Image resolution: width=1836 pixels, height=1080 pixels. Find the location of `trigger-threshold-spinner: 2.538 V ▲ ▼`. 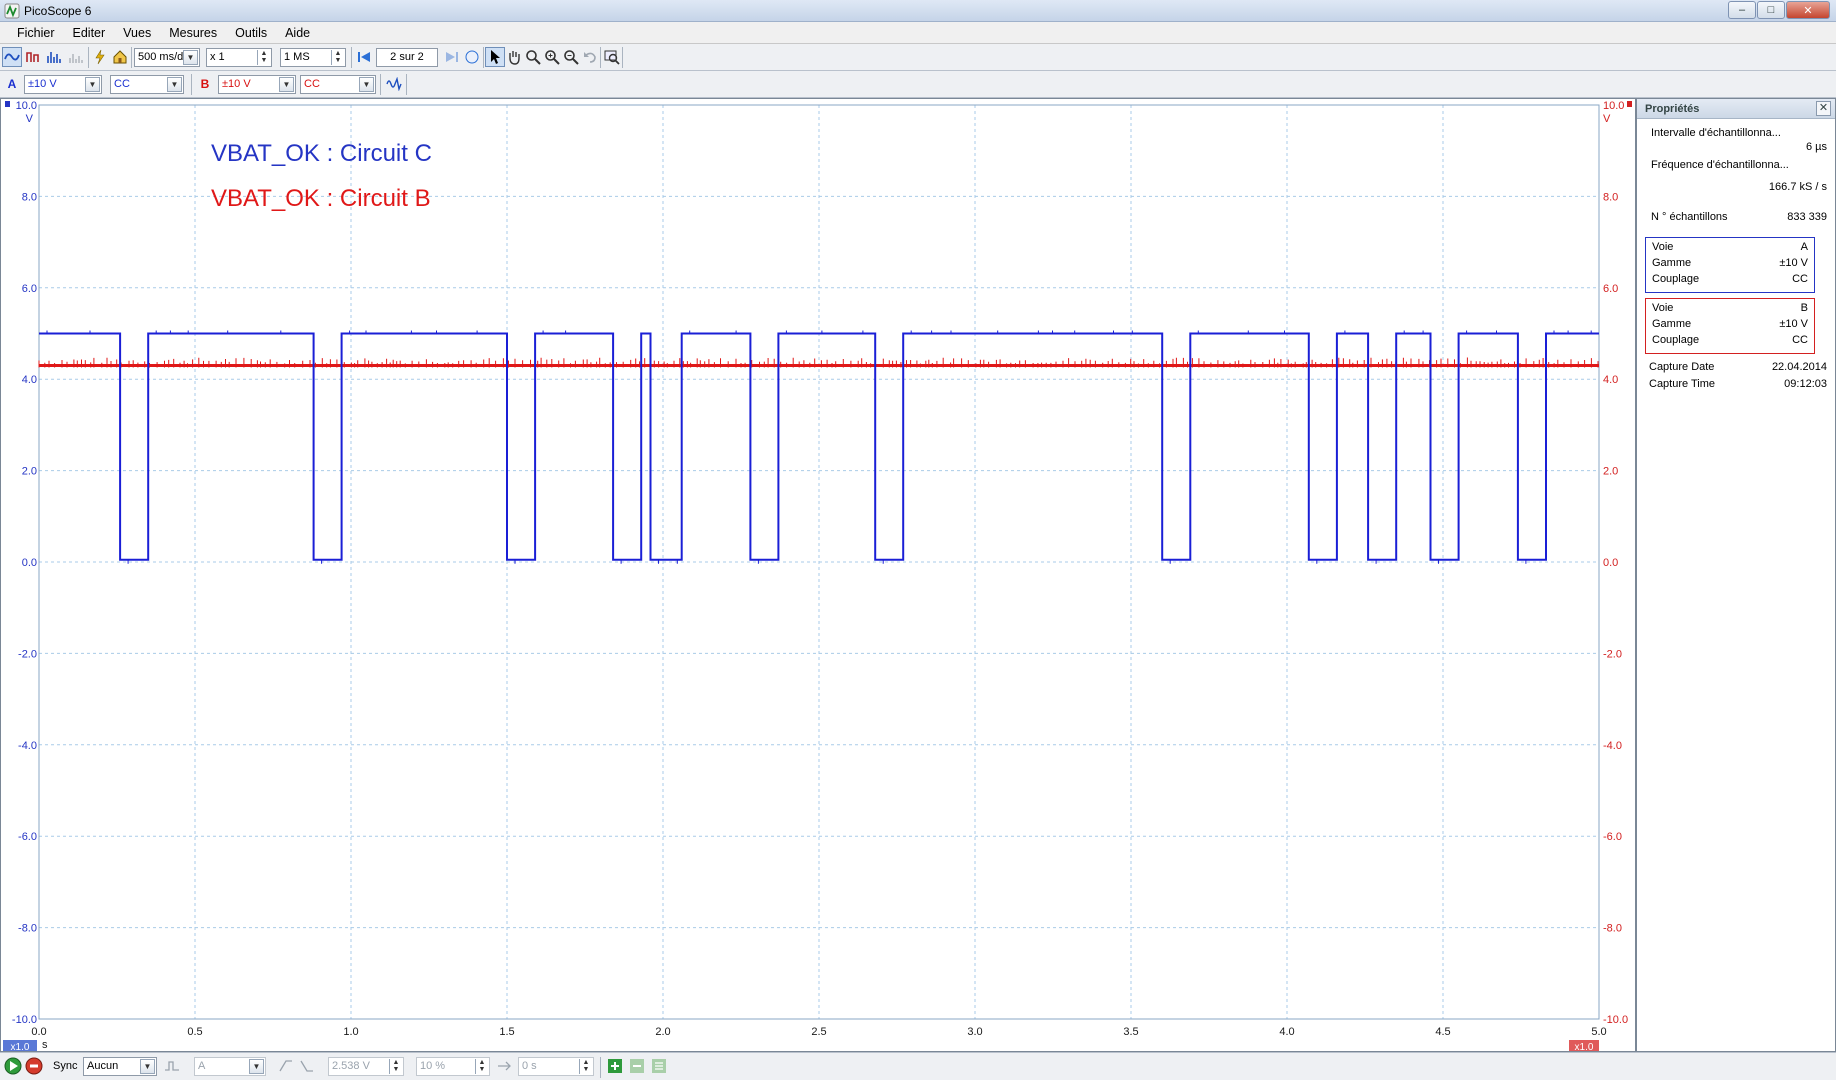

trigger-threshold-spinner: 2.538 V ▲ ▼ is located at coordinates (366, 1066).